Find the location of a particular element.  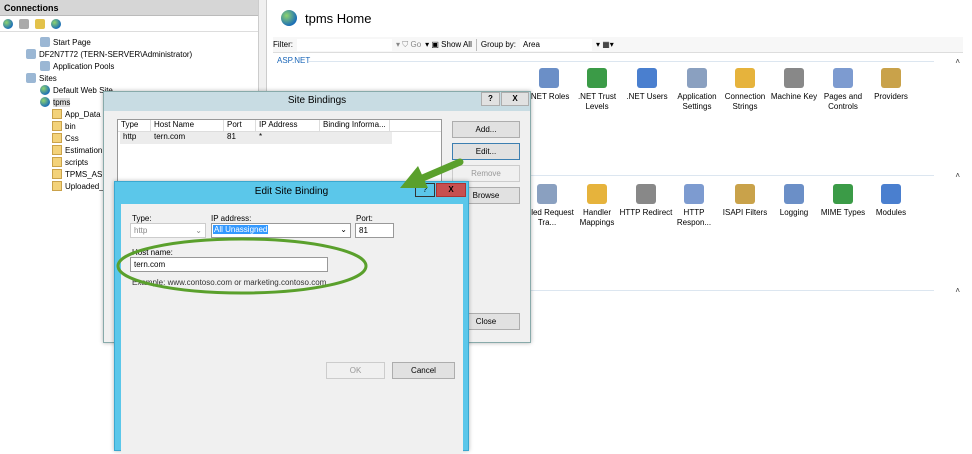

annotation-overlay is located at coordinates (290, 226).